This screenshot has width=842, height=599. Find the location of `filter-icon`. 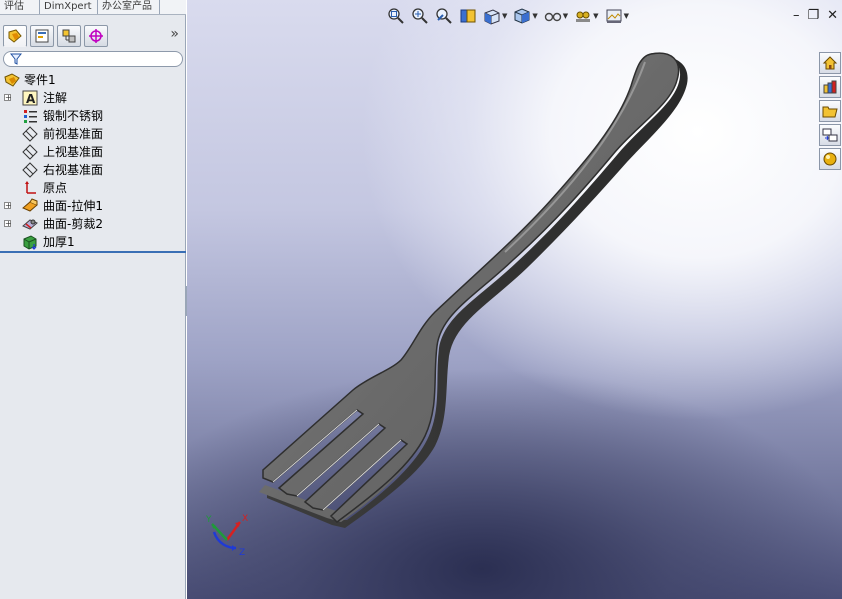

filter-icon is located at coordinates (16, 59).